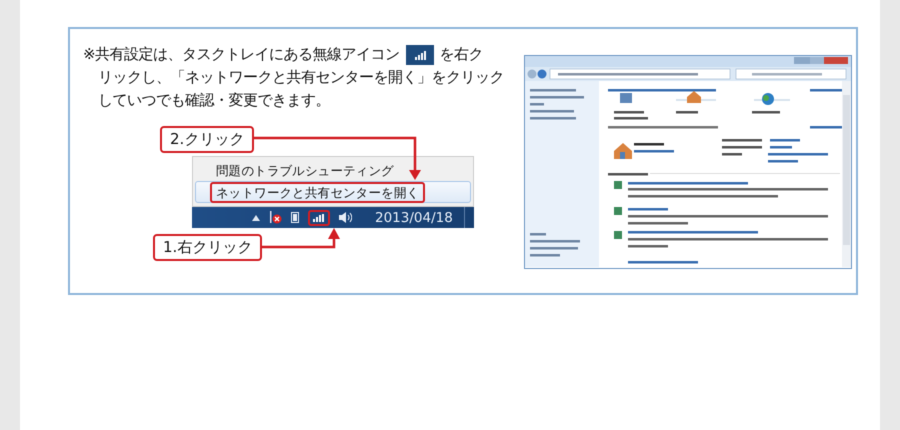 Image resolution: width=900 pixels, height=430 pixels. What do you see at coordinates (241, 54) in the screenshot?
I see `note-text: ※共有設定は、タスクトレイにある無線アイコン` at bounding box center [241, 54].